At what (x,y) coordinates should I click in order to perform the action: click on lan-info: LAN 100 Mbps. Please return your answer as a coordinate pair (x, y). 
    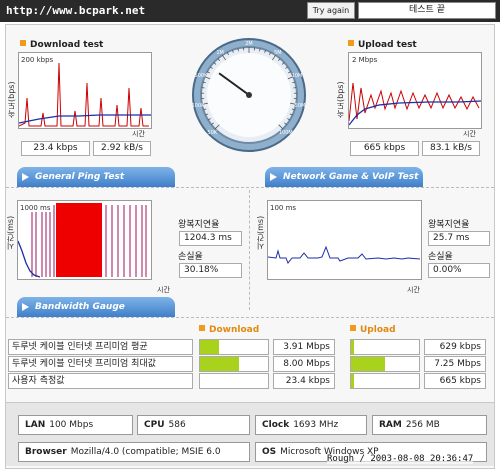
    Looking at the image, I should click on (75, 425).